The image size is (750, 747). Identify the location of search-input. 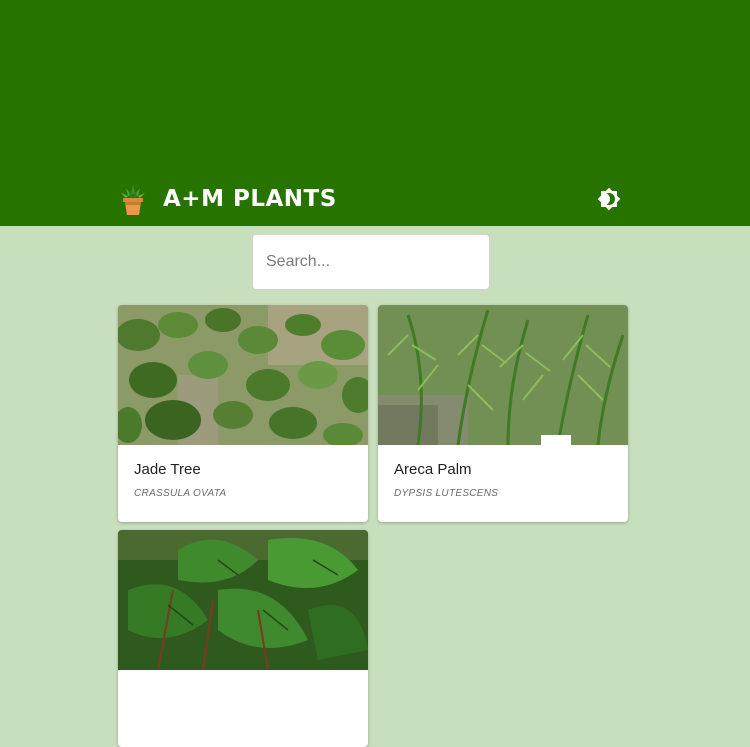
(371, 262).